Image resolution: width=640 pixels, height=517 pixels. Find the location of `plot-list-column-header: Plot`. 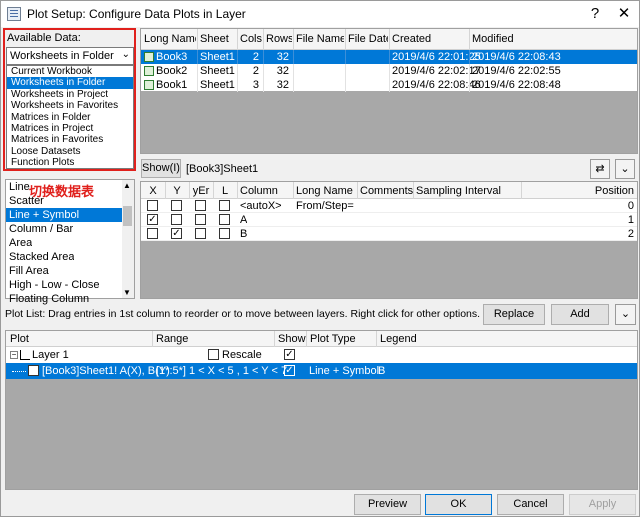

plot-list-column-header: Plot is located at coordinates (19, 339).